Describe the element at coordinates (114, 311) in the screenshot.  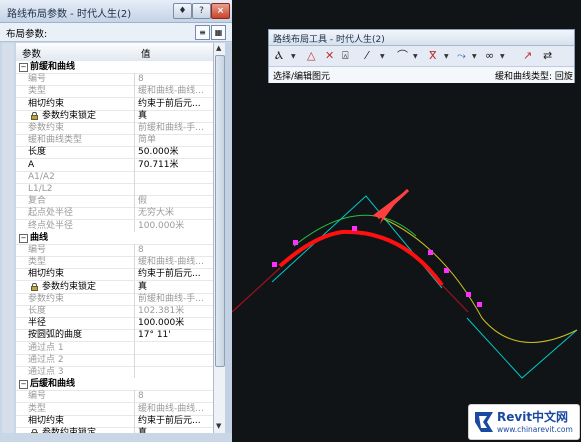
I see `parameter-row: 长度 102.381米` at that location.